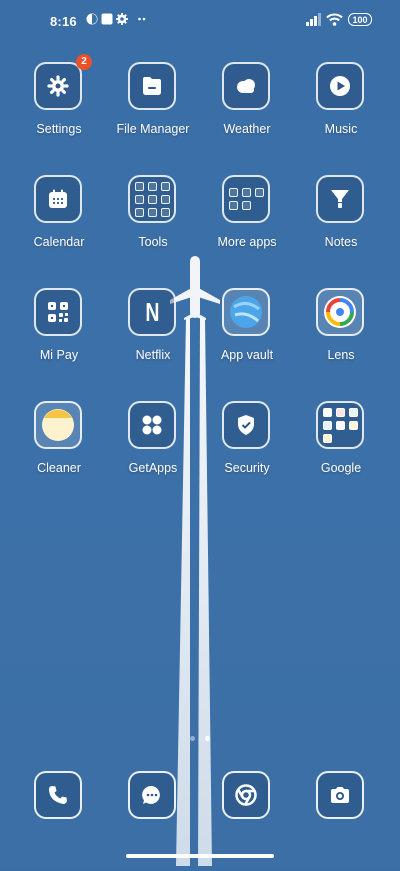  Describe the element at coordinates (153, 112) in the screenshot. I see `app-file-manager: File Manager` at that location.